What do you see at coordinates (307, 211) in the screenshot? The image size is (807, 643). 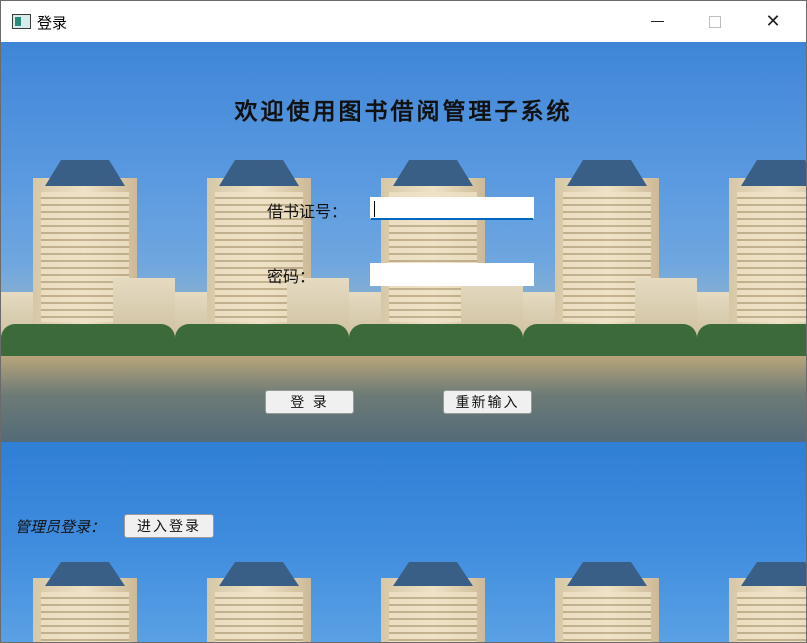 I see `card-number-label: 借书证号：` at bounding box center [307, 211].